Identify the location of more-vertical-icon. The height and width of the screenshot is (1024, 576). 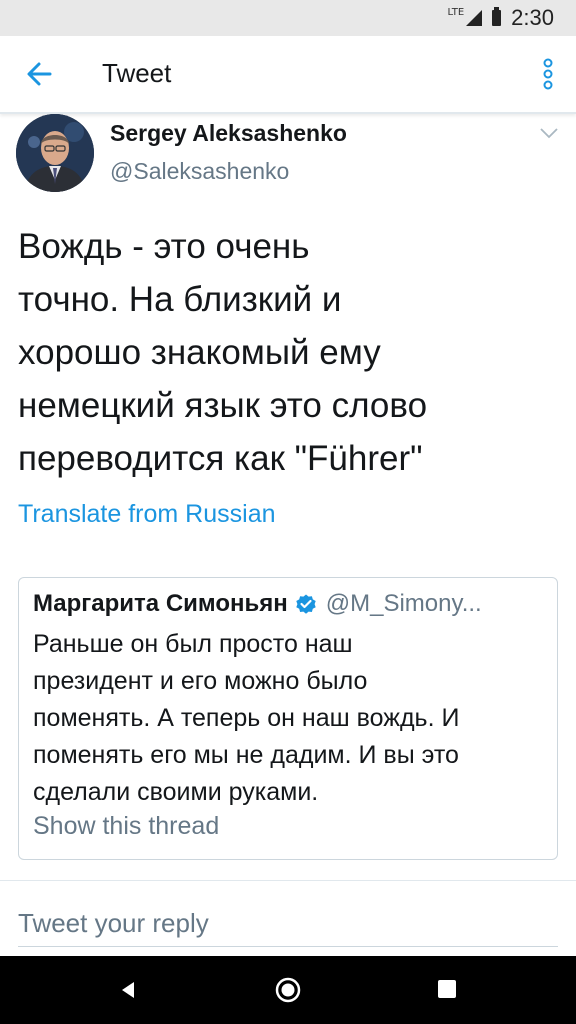
(548, 74).